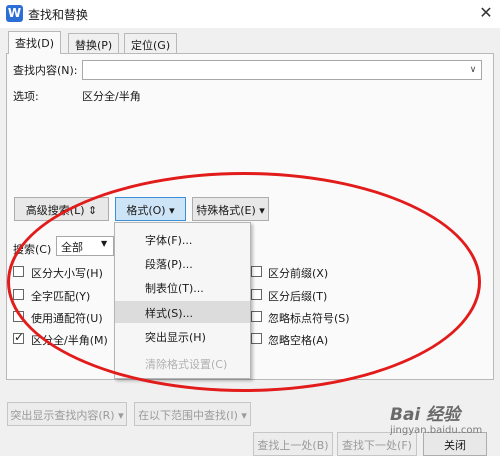 The image size is (500, 456). I want to click on chevron-down-icon: ∨, so click(473, 70).